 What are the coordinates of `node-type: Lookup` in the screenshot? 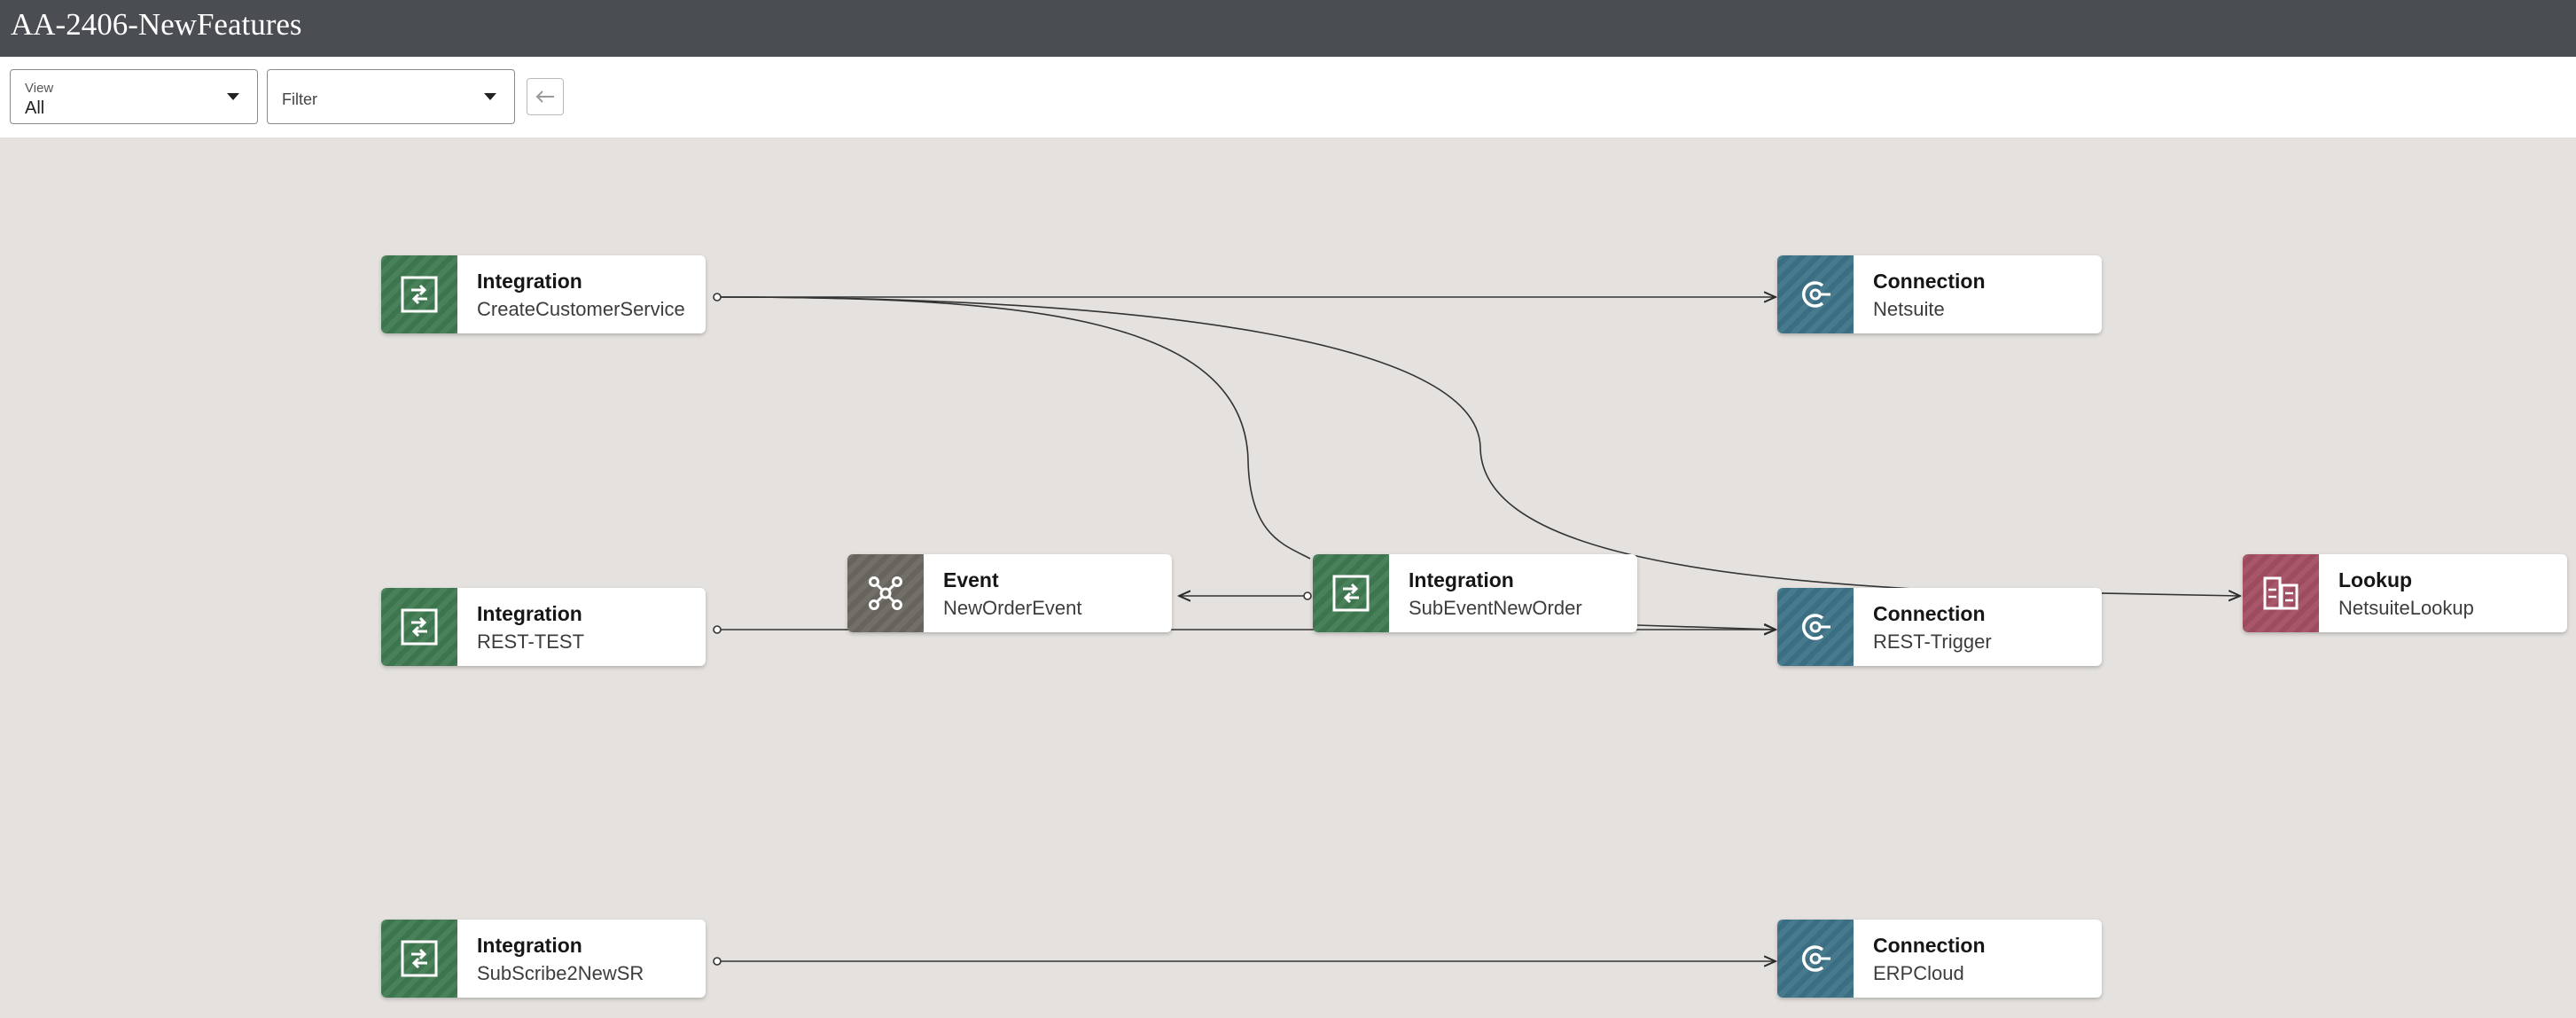 It's located at (2375, 580).